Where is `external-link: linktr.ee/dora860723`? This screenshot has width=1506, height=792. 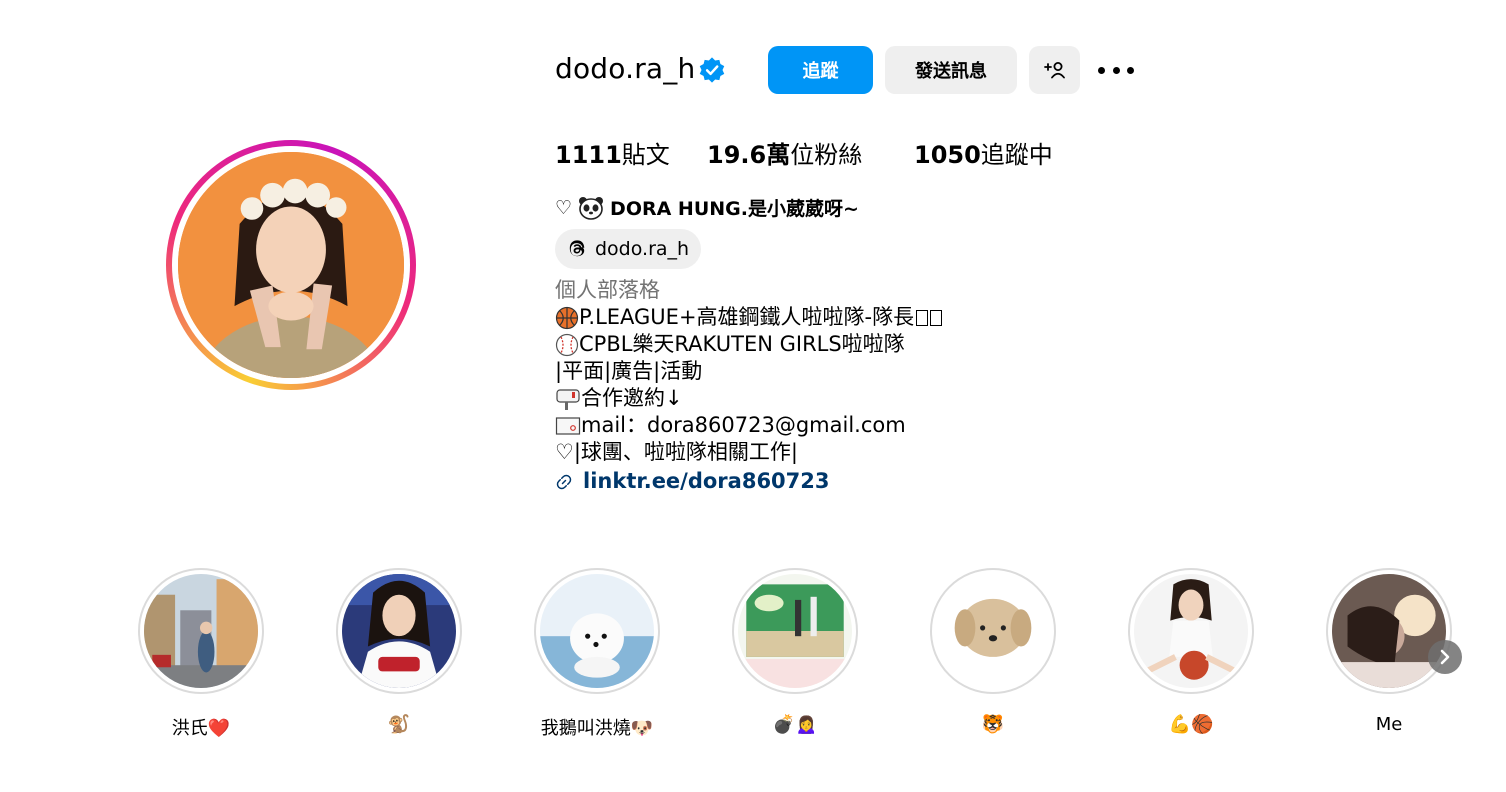
external-link: linktr.ee/dora860723 is located at coordinates (748, 481).